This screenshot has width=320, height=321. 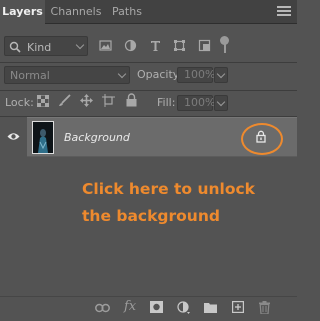 What do you see at coordinates (166, 102) in the screenshot?
I see `fill-label: Fill:` at bounding box center [166, 102].